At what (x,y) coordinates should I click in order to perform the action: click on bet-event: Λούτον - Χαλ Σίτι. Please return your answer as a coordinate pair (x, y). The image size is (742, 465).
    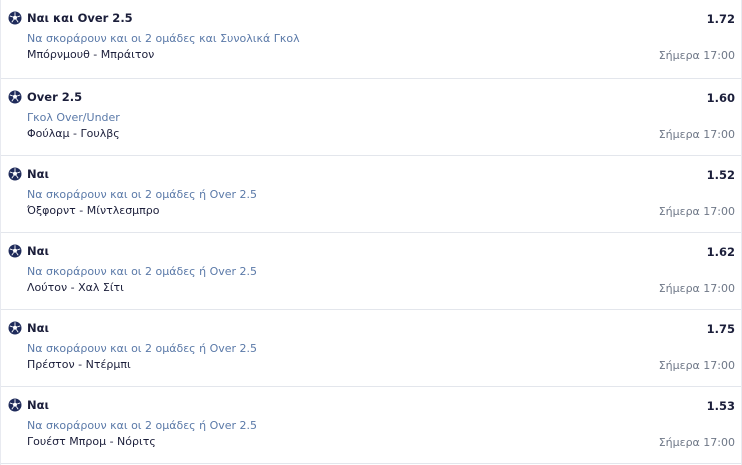
    Looking at the image, I should click on (75, 287).